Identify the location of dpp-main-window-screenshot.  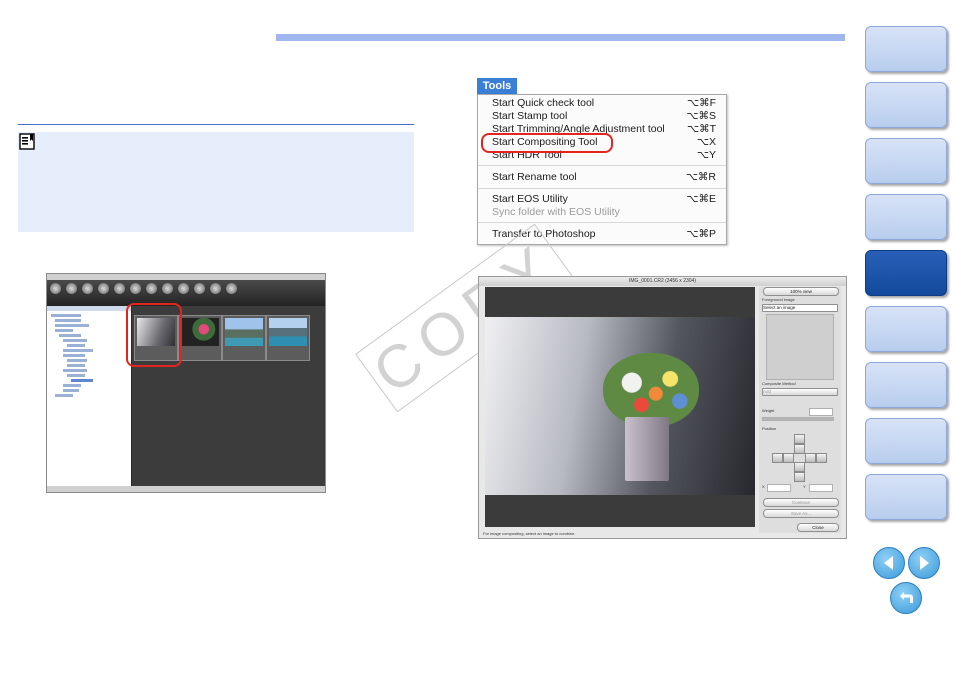
(186, 383).